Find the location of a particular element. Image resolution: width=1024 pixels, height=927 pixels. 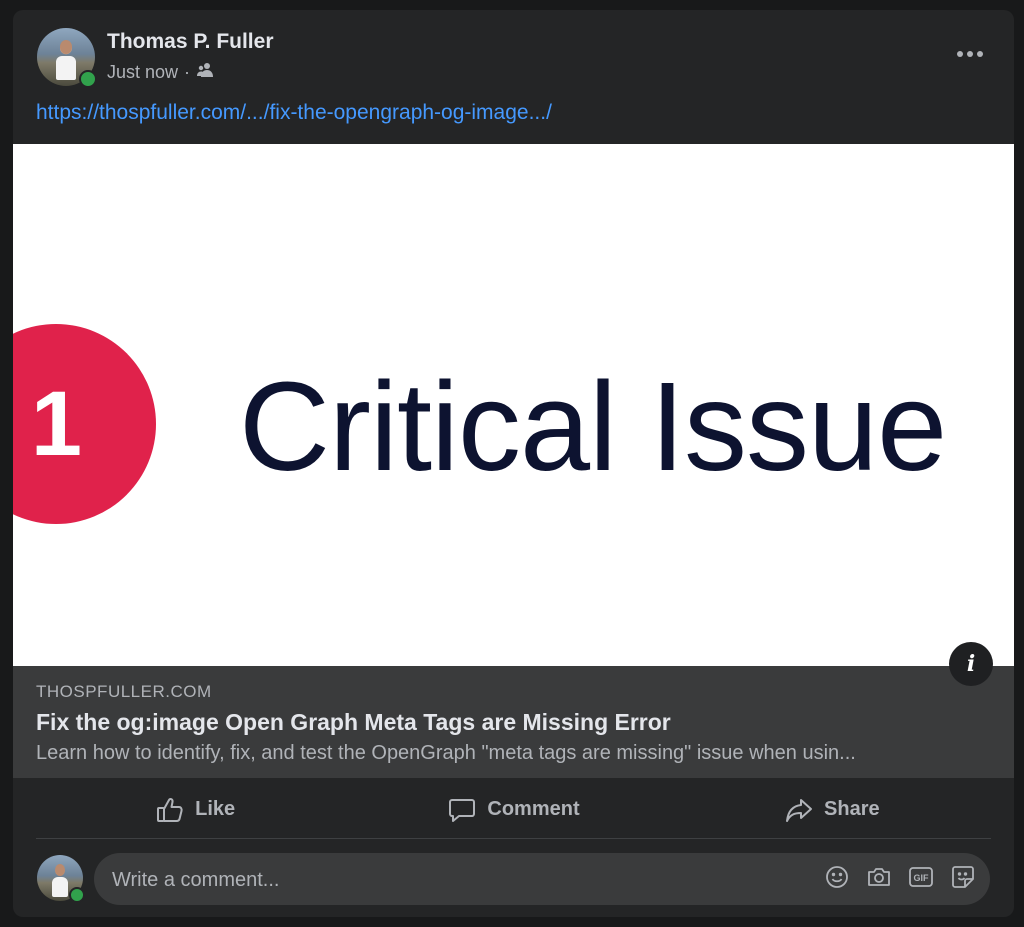

share-arrow-icon is located at coordinates (799, 810).